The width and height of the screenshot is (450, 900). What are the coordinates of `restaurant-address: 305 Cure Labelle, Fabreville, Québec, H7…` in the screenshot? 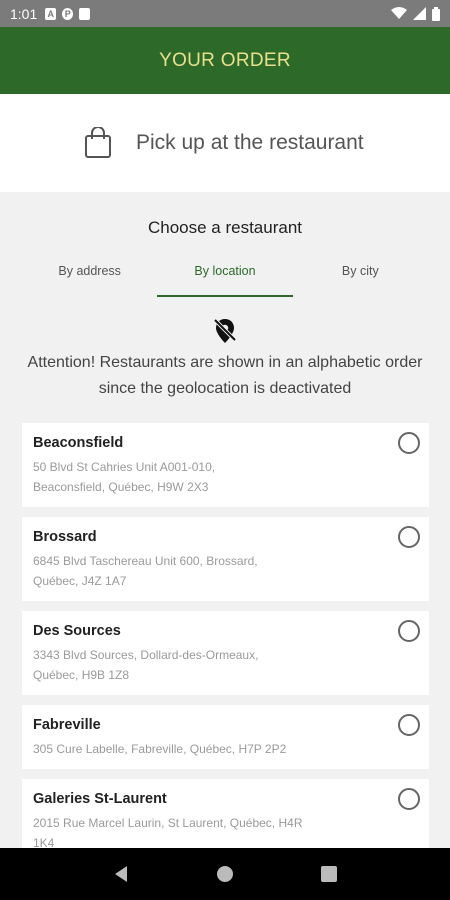 It's located at (160, 749).